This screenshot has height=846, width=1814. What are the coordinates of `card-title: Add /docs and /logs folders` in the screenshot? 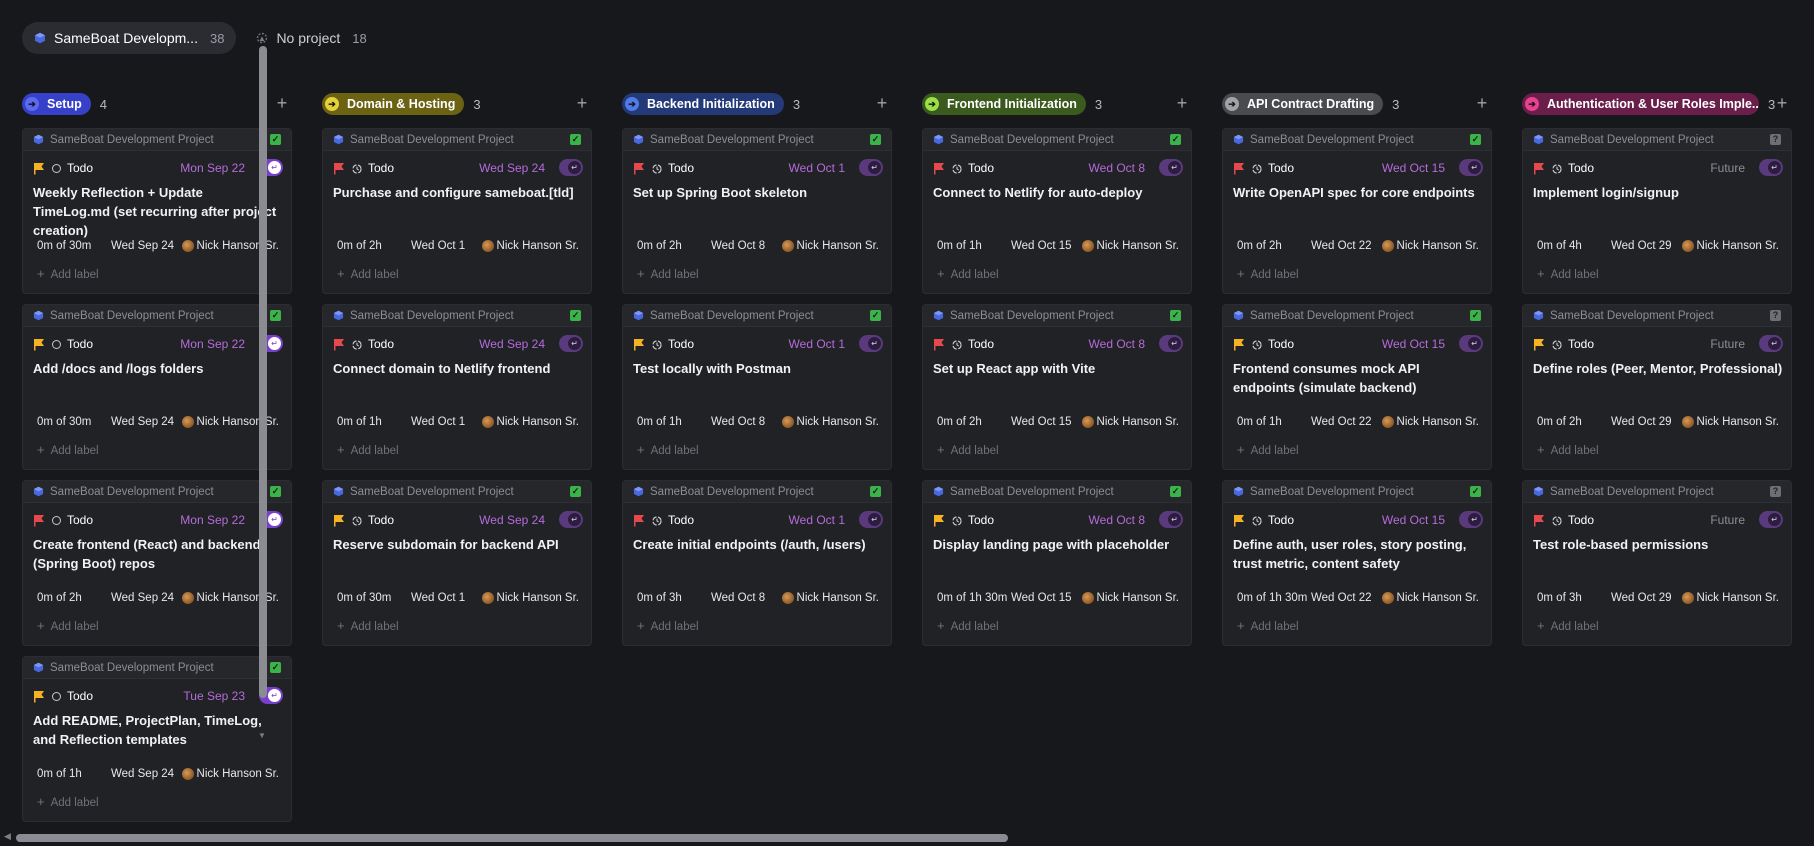 It's located at (158, 368).